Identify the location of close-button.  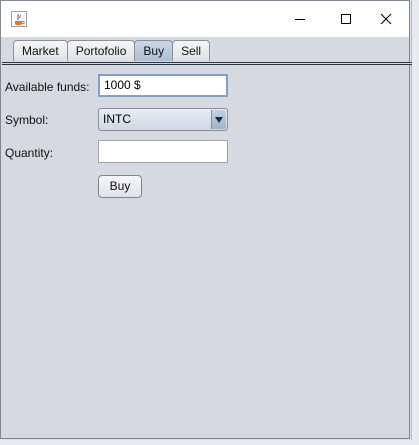
(386, 19).